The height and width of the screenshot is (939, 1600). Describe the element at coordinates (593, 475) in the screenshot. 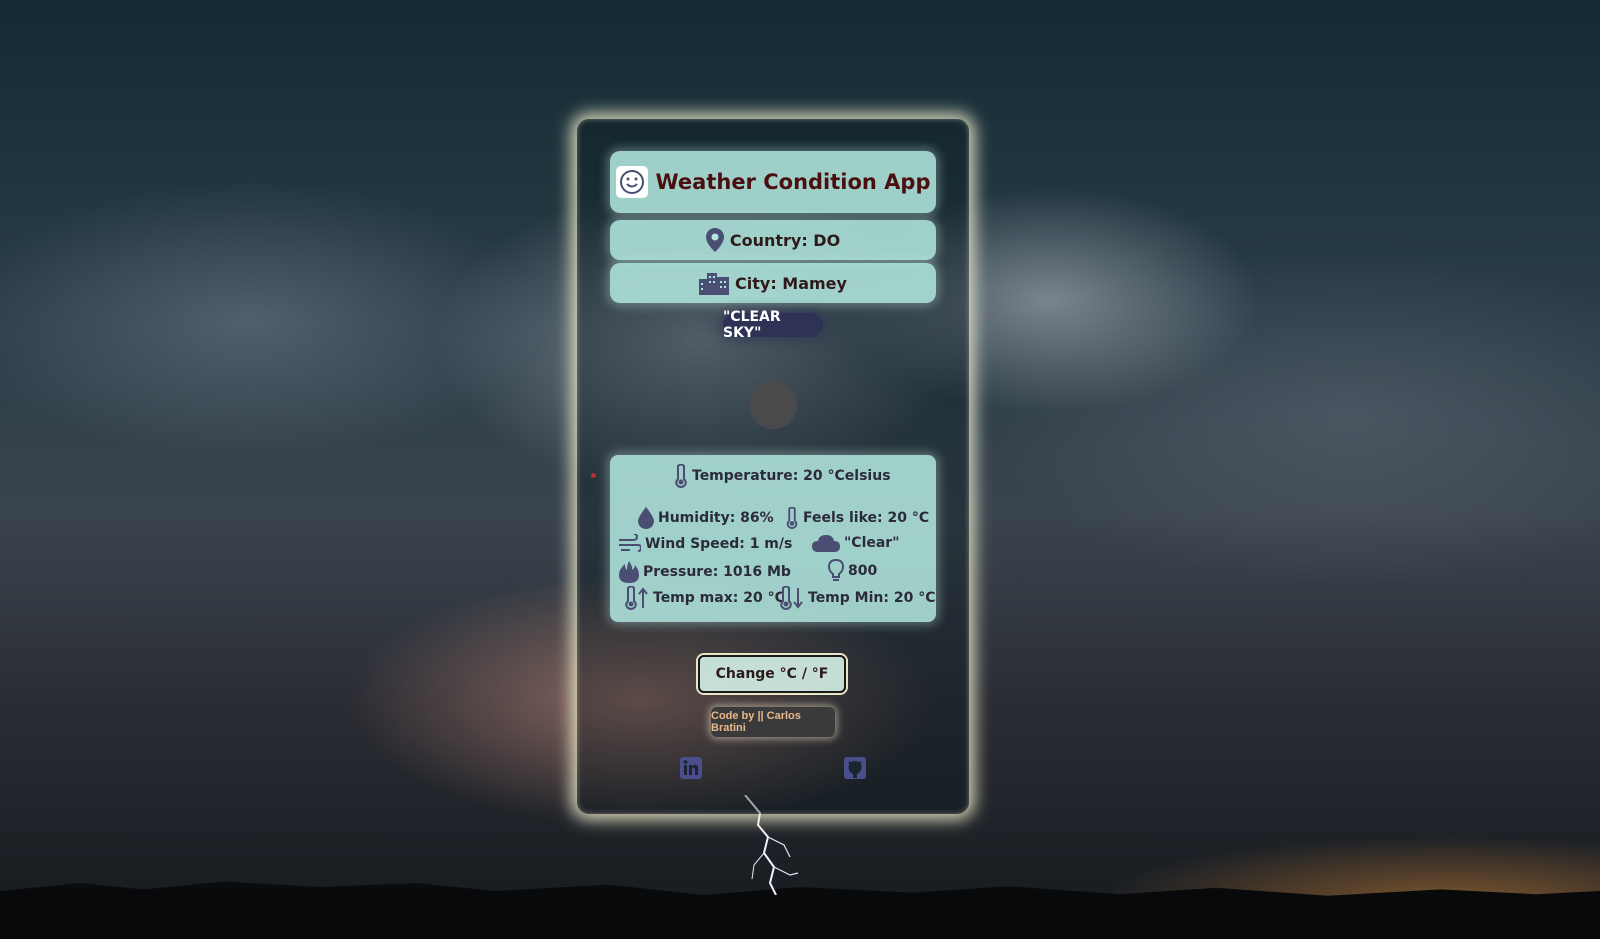

I see `decorative-dot` at that location.